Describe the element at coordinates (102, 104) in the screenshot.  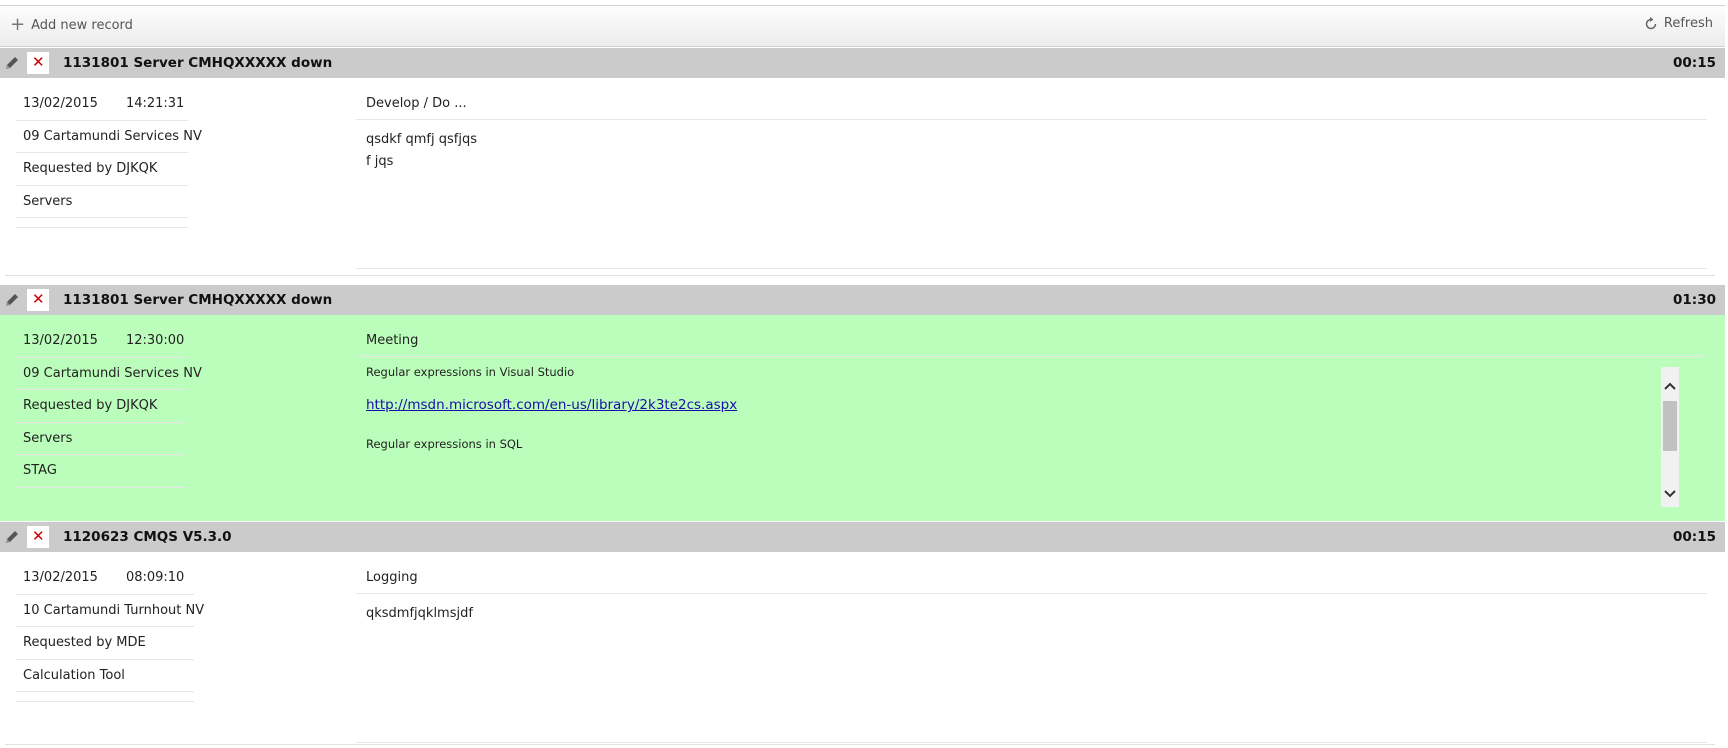
I see `record-datetime: 13/02/2015 14:21:31` at that location.